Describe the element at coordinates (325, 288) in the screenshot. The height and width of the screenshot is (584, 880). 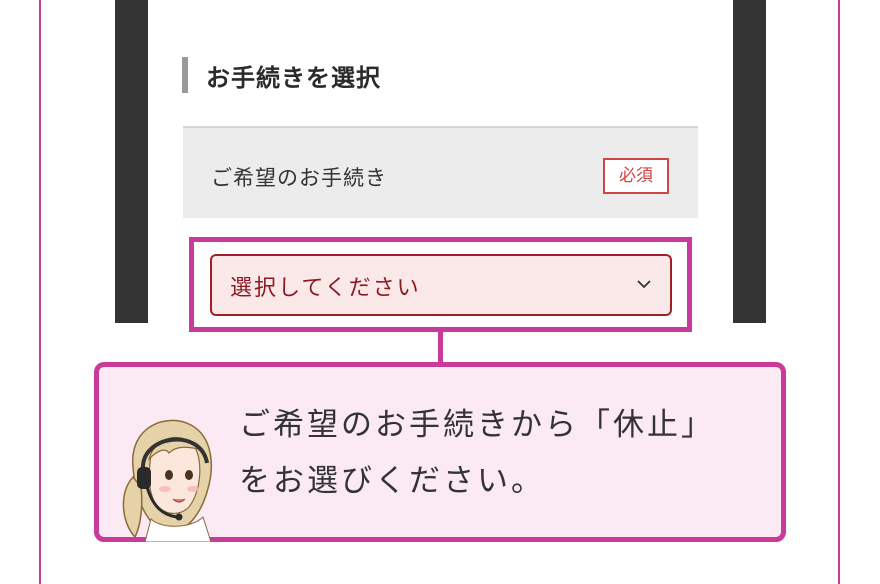
I see `select-value: 選択してください` at that location.